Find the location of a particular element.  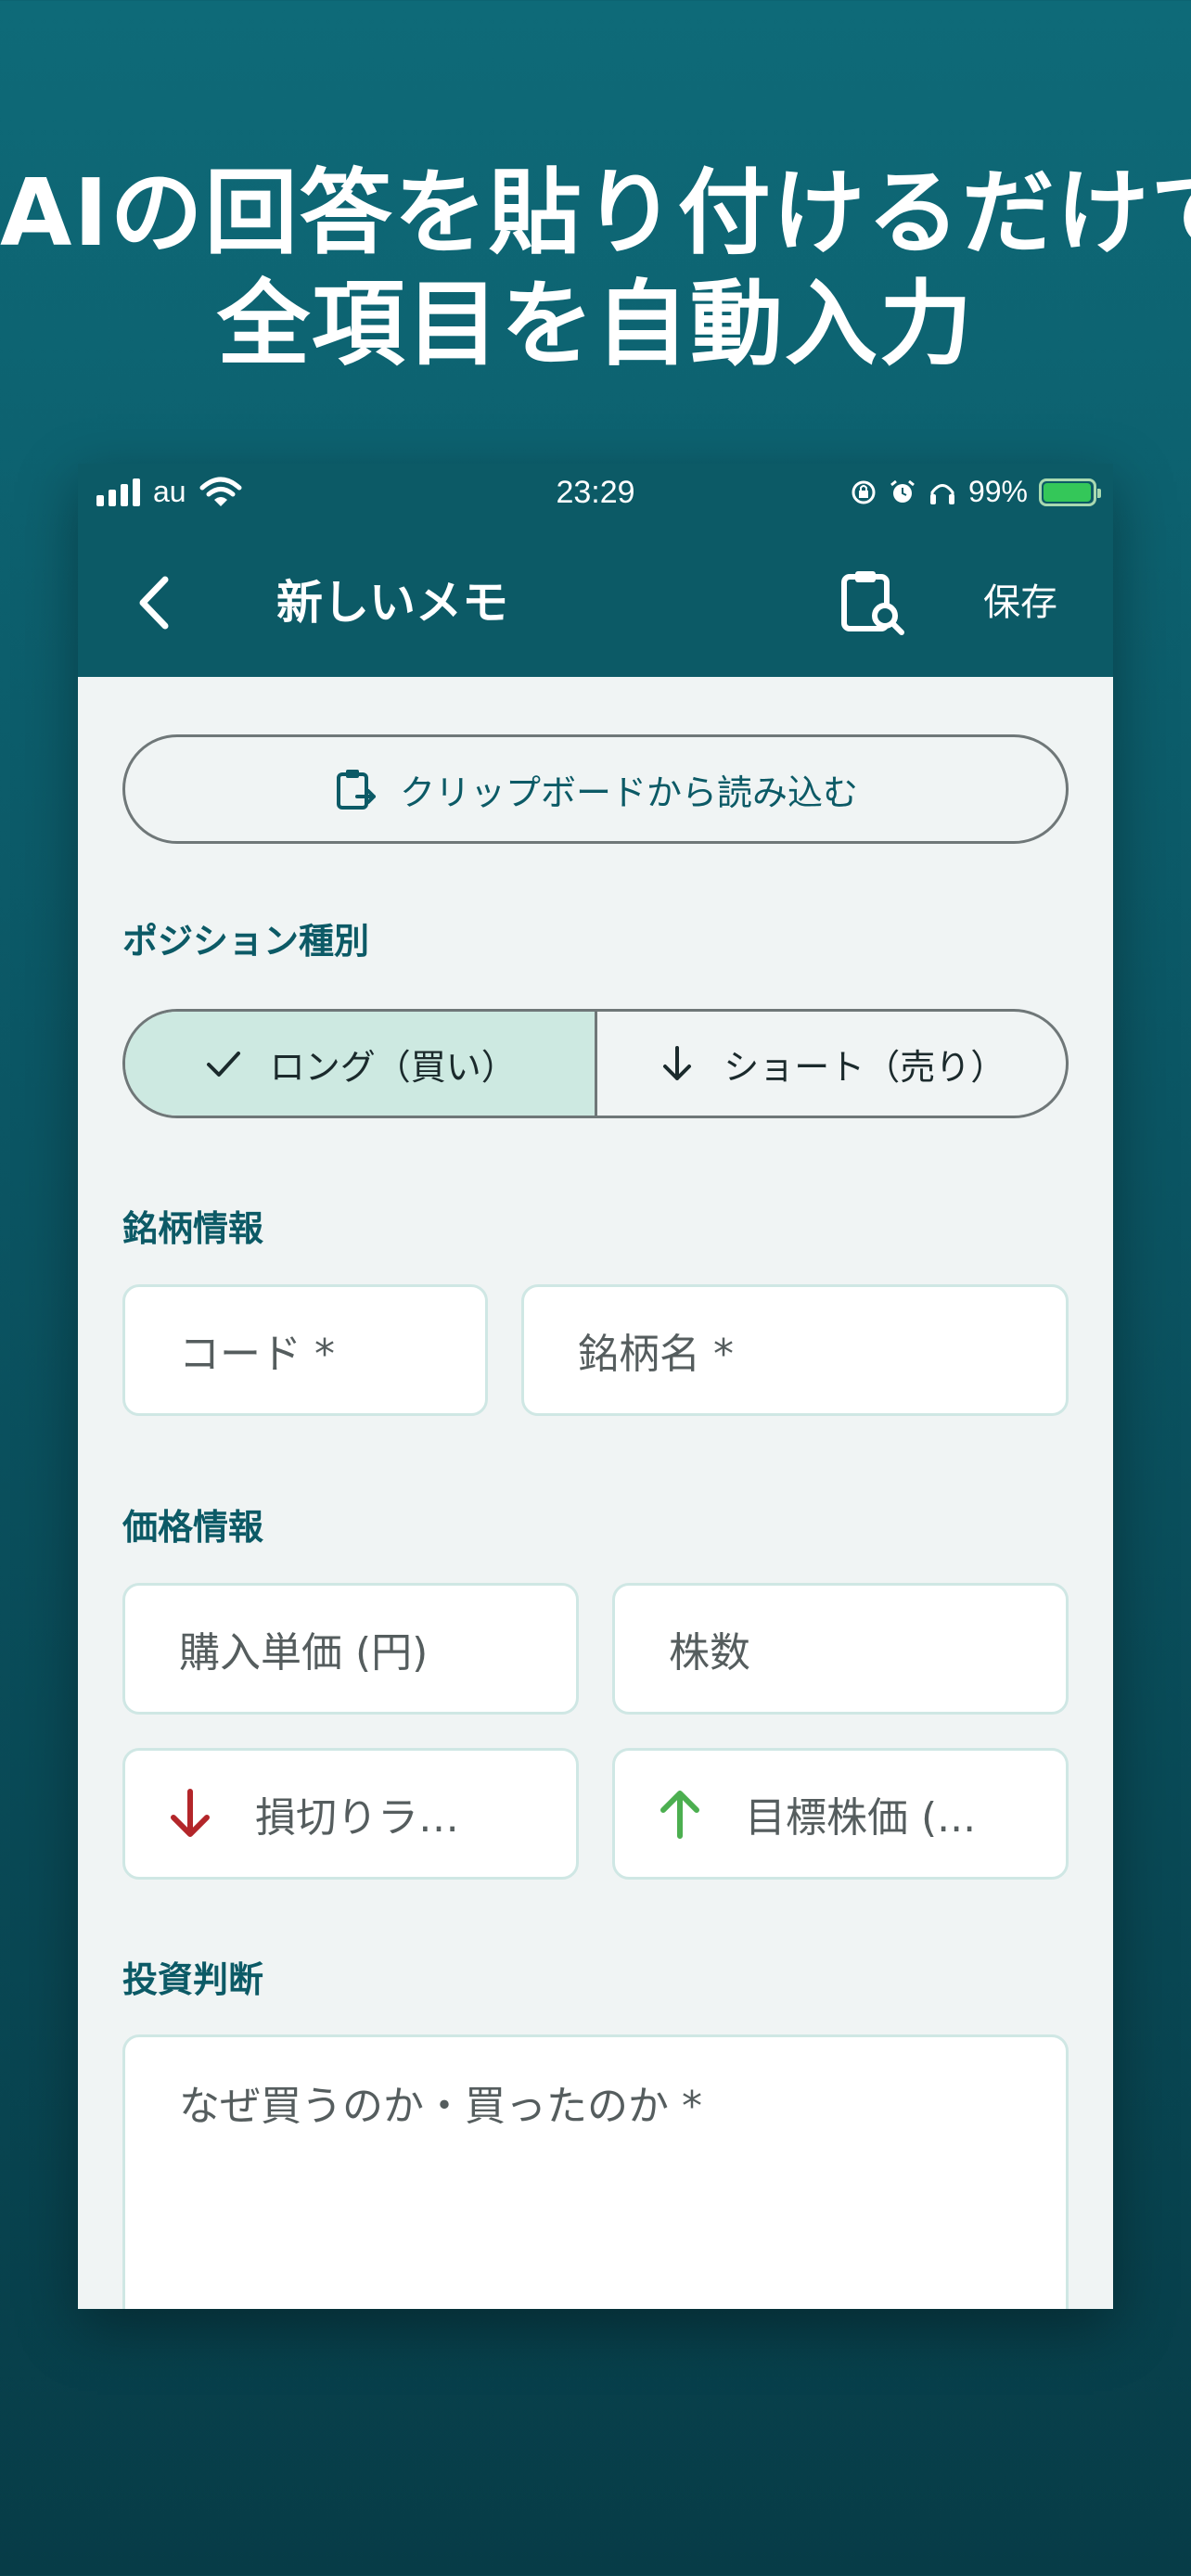

investment-decision-label: 投資判断 is located at coordinates (193, 1980).